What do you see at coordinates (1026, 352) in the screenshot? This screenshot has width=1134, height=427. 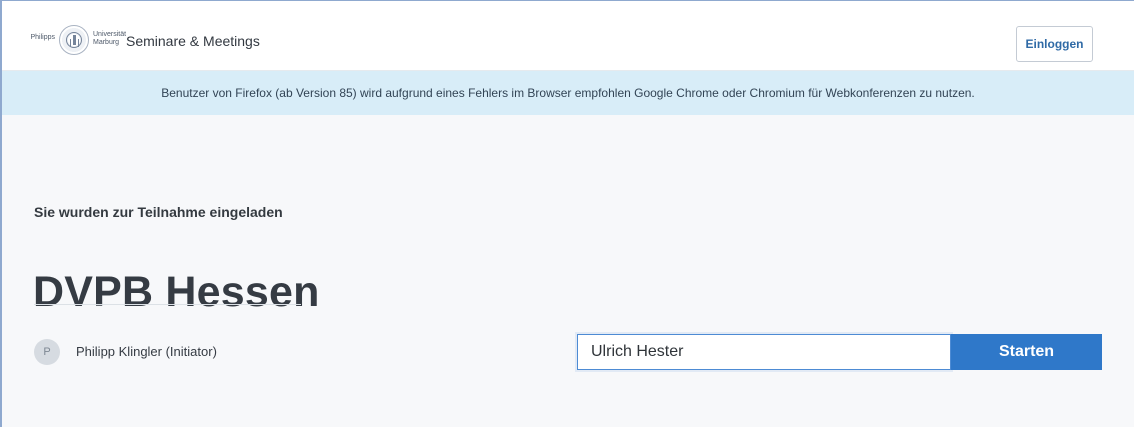 I see `start-button: Starten` at bounding box center [1026, 352].